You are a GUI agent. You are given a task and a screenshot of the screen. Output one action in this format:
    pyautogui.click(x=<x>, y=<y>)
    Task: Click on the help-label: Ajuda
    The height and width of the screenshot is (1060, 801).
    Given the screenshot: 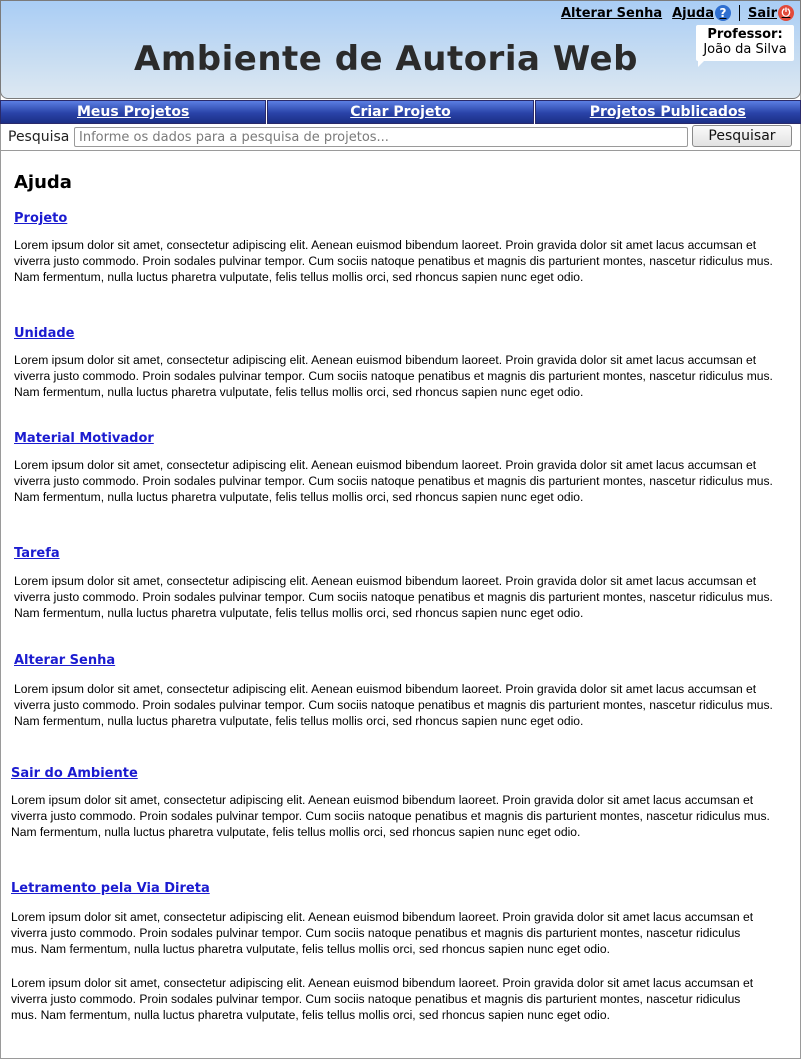 What is the action you would take?
    pyautogui.click(x=693, y=13)
    